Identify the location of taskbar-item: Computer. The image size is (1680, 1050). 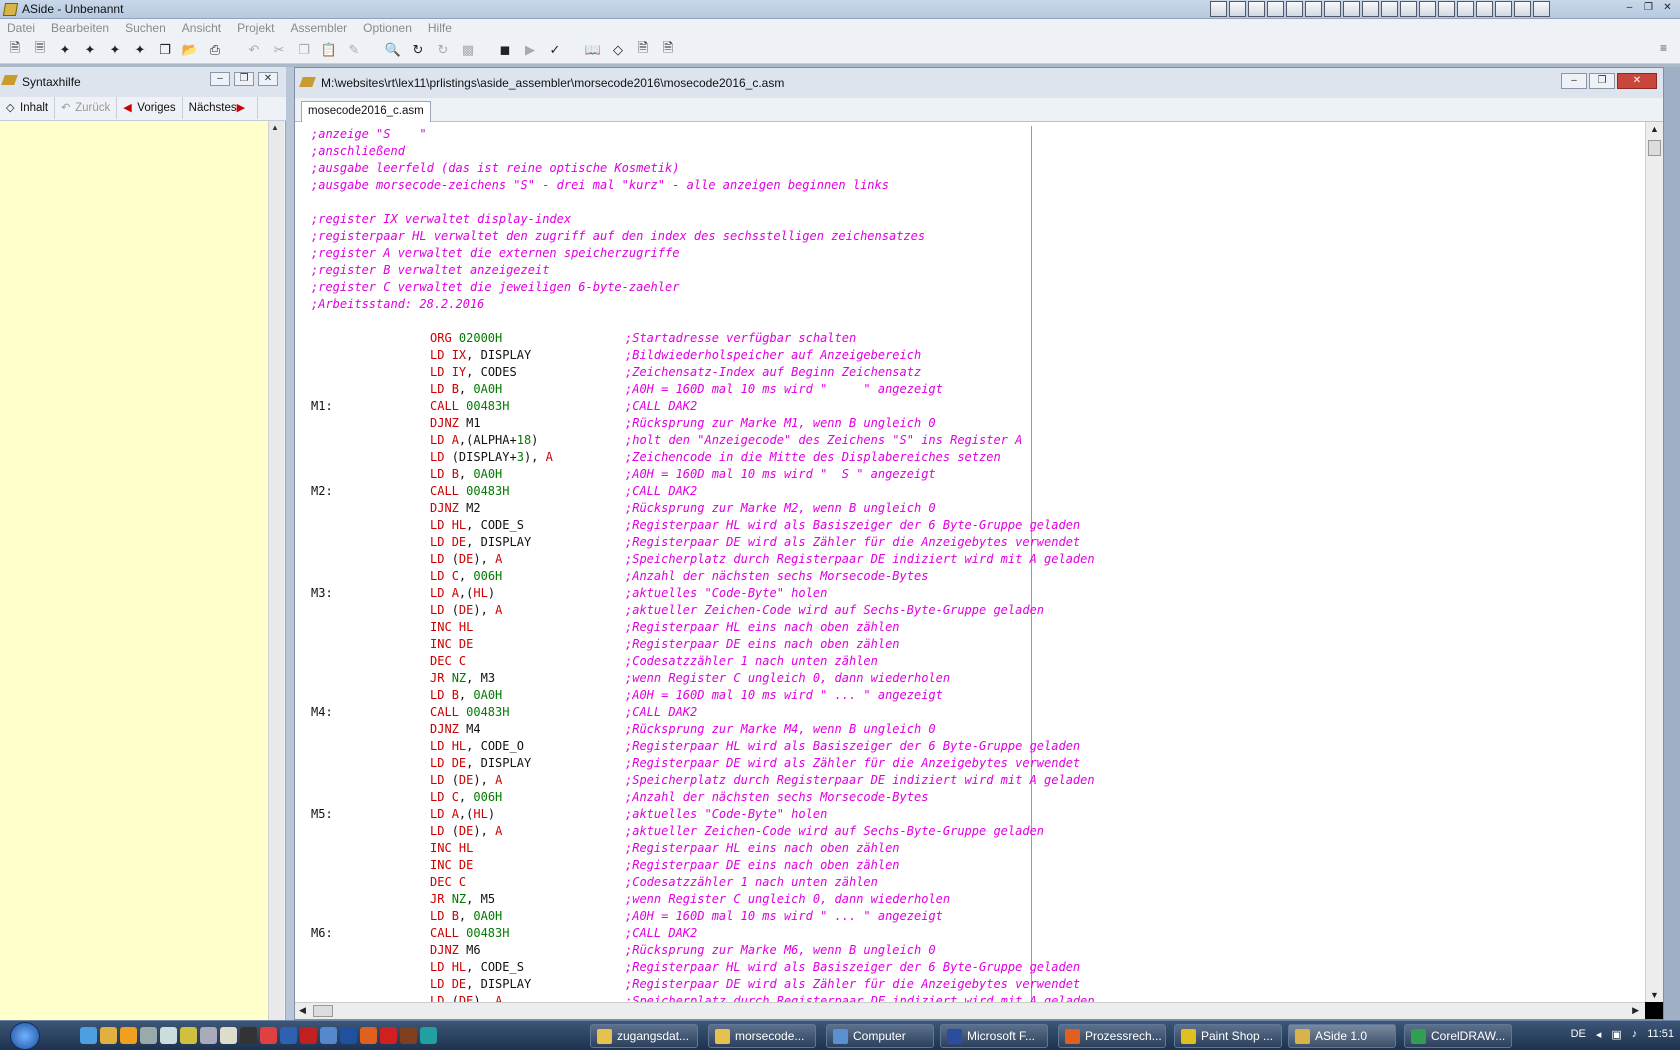
(880, 1036).